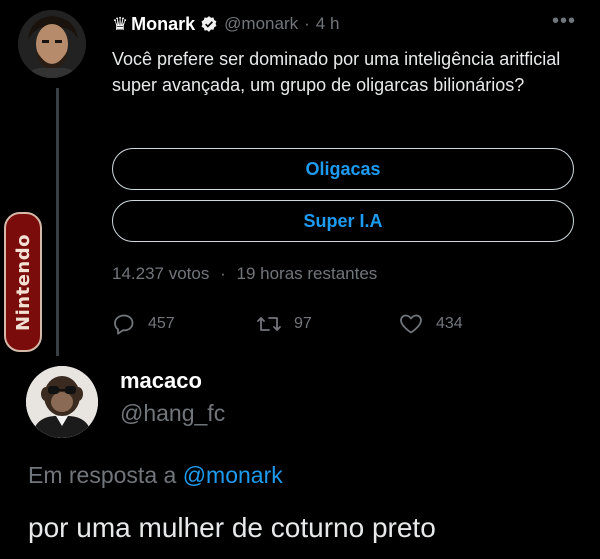  I want to click on retweet-count: 97, so click(303, 323).